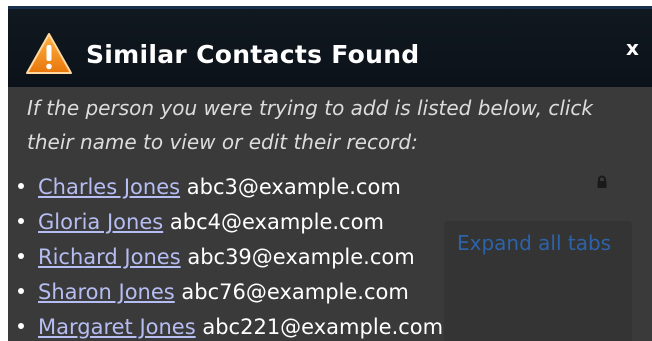  Describe the element at coordinates (117, 327) in the screenshot. I see `contact-name-link: Margaret Jones` at that location.